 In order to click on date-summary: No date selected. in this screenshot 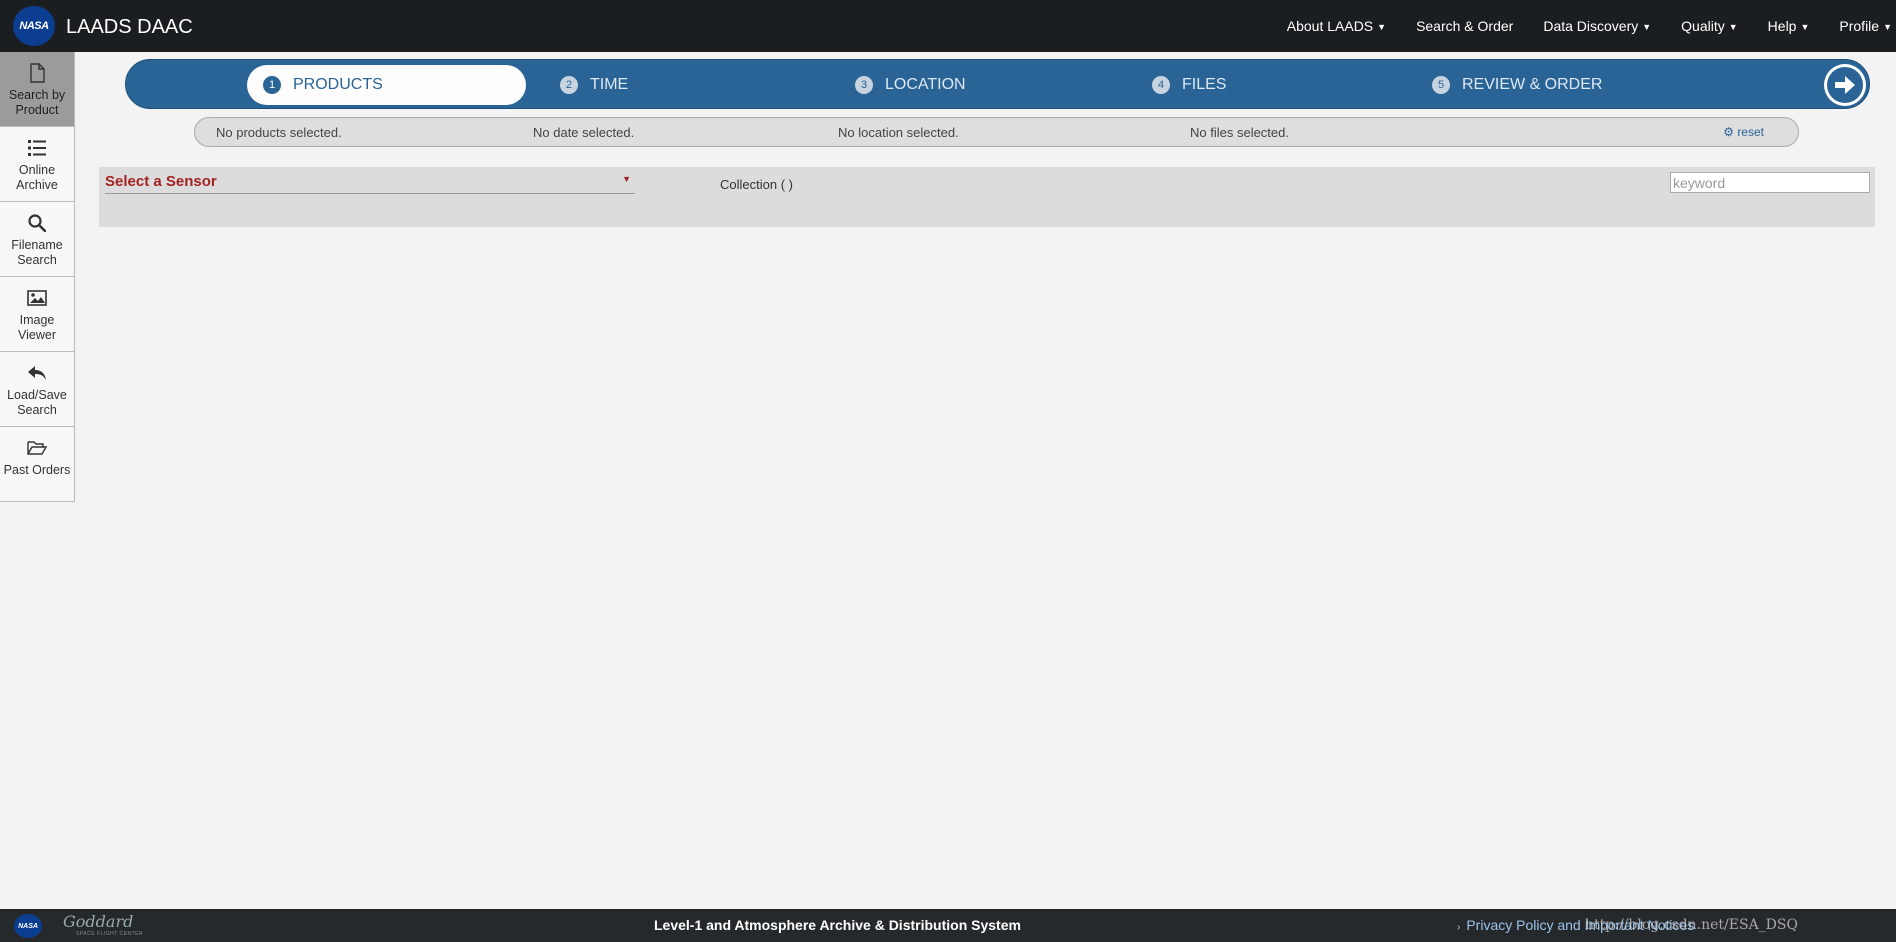, I will do `click(584, 132)`.